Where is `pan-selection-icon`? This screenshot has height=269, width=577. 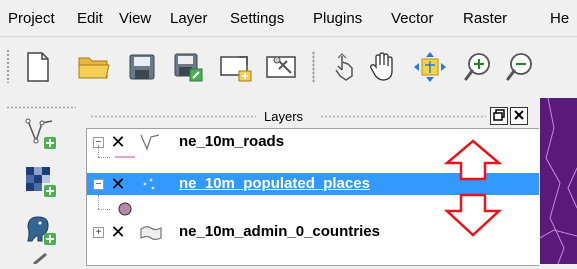
pan-selection-icon is located at coordinates (430, 67).